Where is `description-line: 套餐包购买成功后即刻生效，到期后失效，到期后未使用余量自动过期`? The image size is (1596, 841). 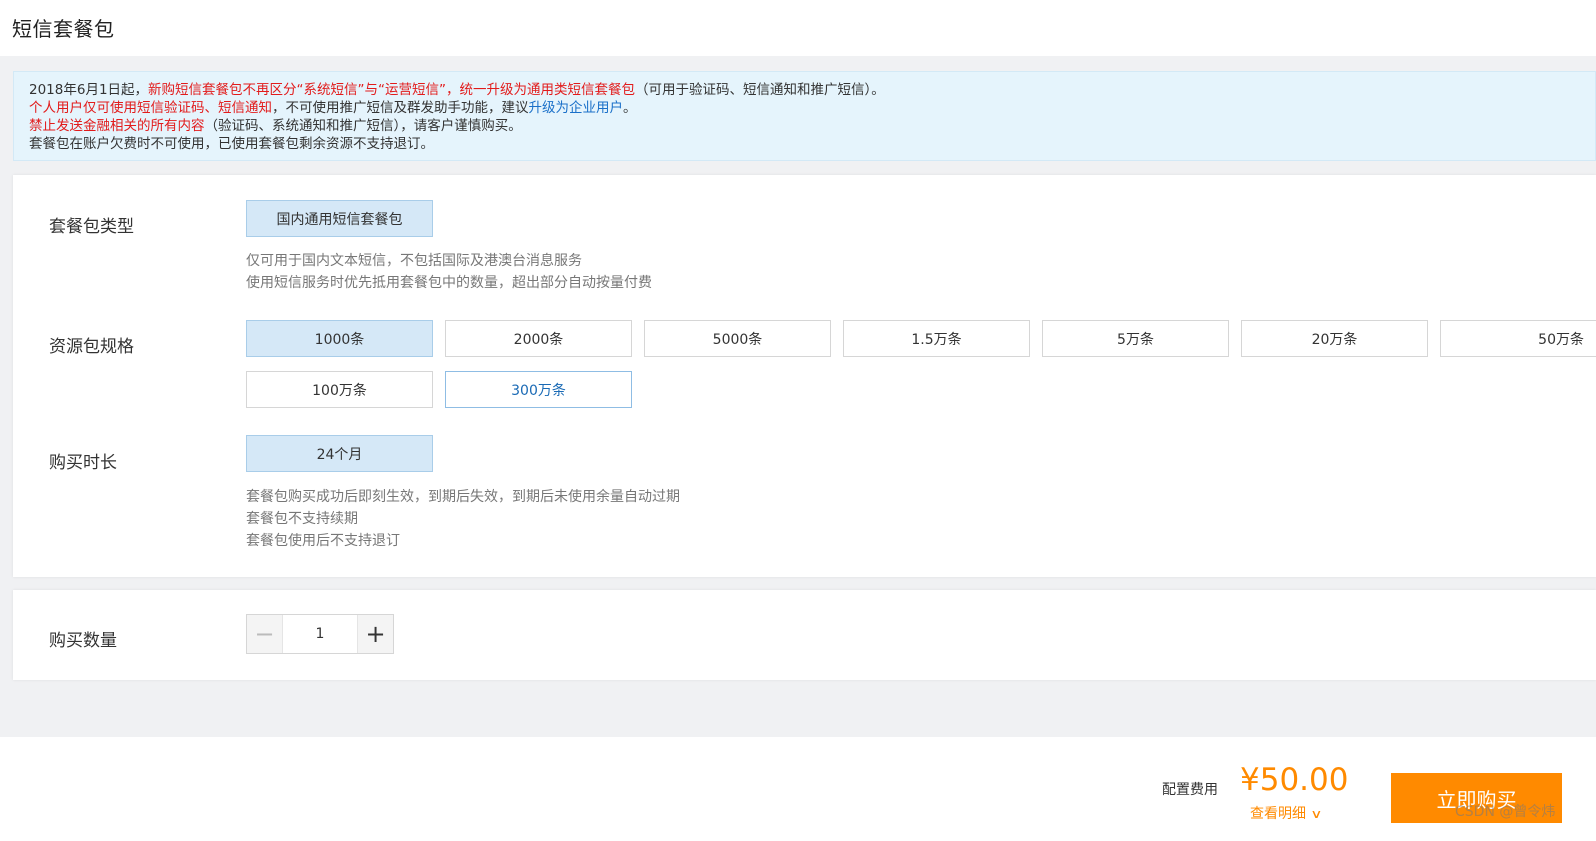 description-line: 套餐包购买成功后即刻生效，到期后失效，到期后未使用余量自动过期 is located at coordinates (463, 497).